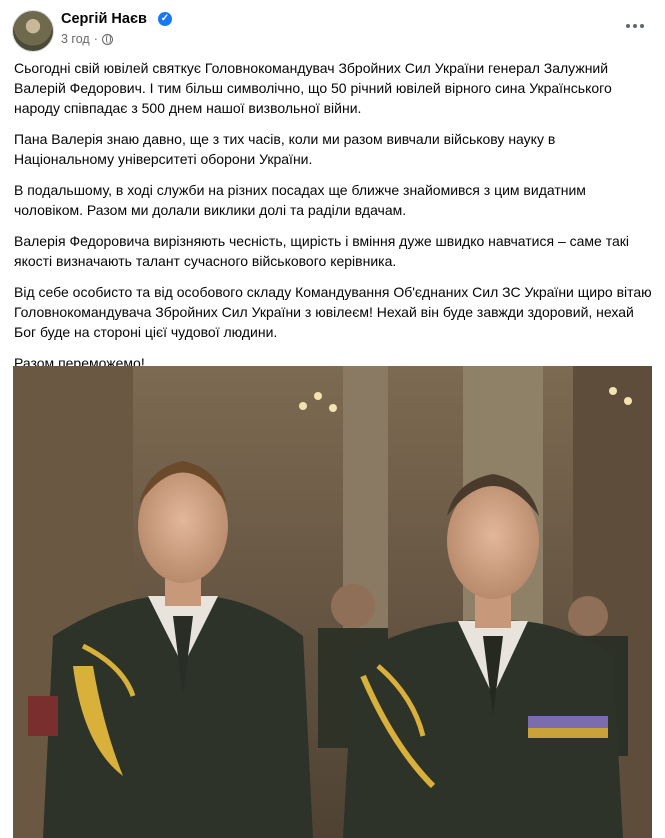 The image size is (665, 838). What do you see at coordinates (107, 39) in the screenshot?
I see `globe-icon` at bounding box center [107, 39].